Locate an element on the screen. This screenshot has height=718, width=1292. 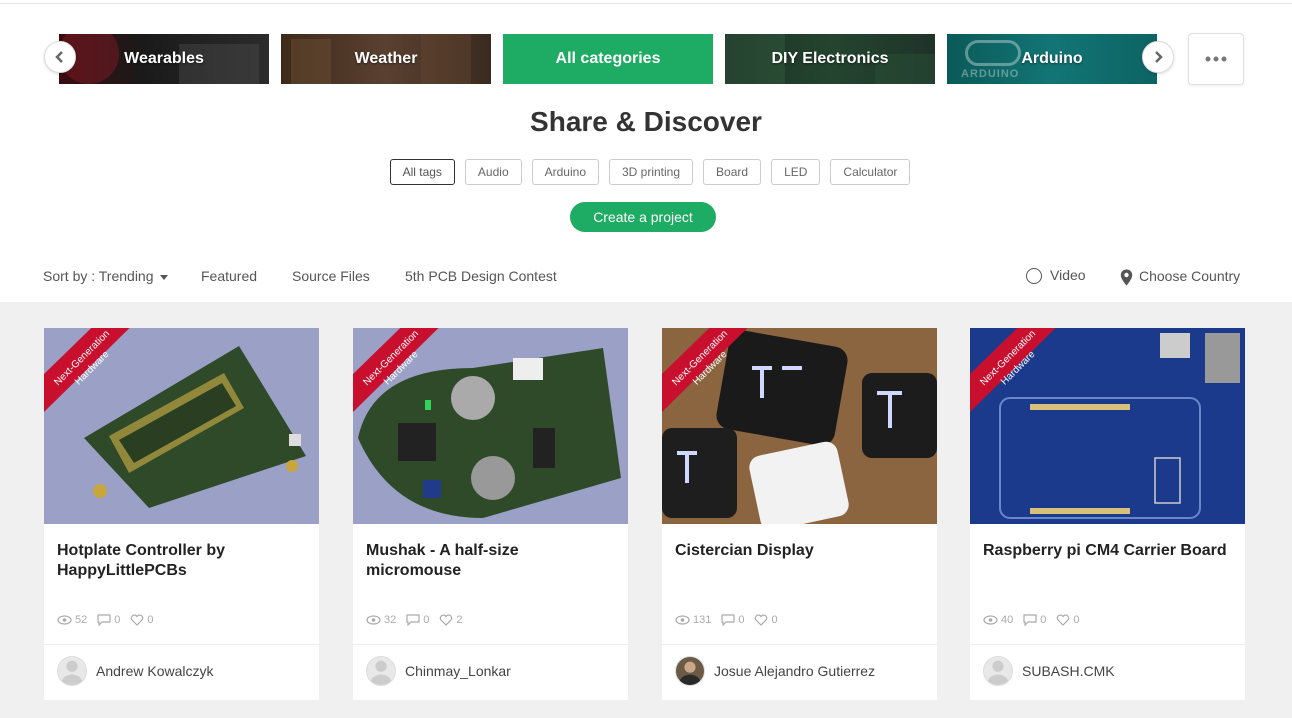
carousel-prev-button is located at coordinates (60, 57).